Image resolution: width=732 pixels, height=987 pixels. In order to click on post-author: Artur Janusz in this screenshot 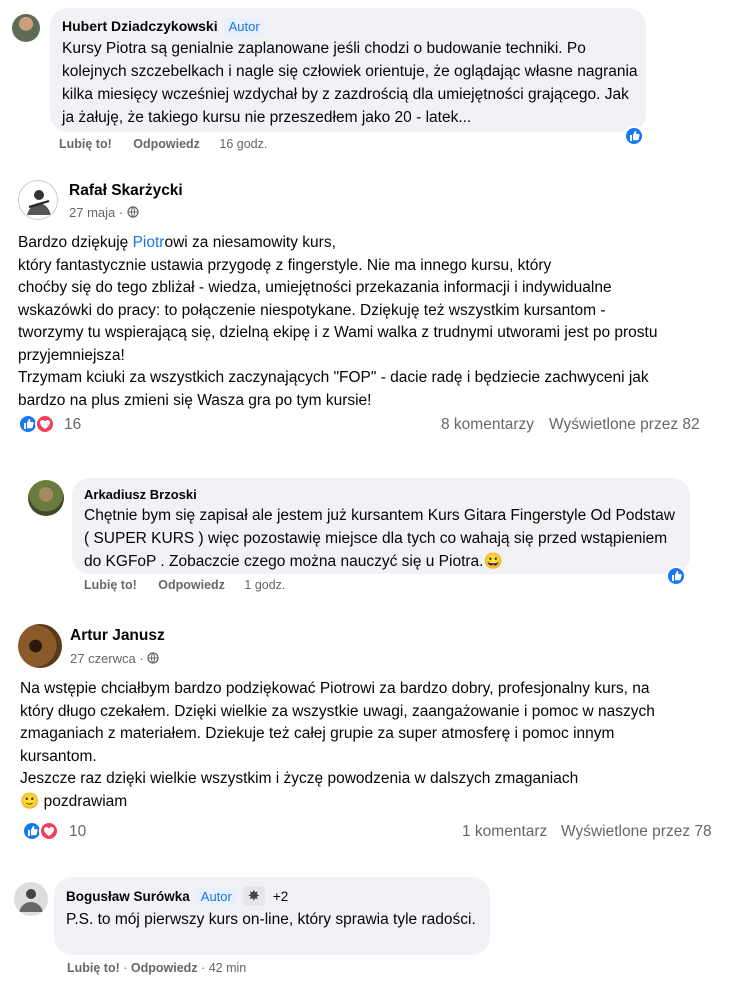, I will do `click(117, 636)`.